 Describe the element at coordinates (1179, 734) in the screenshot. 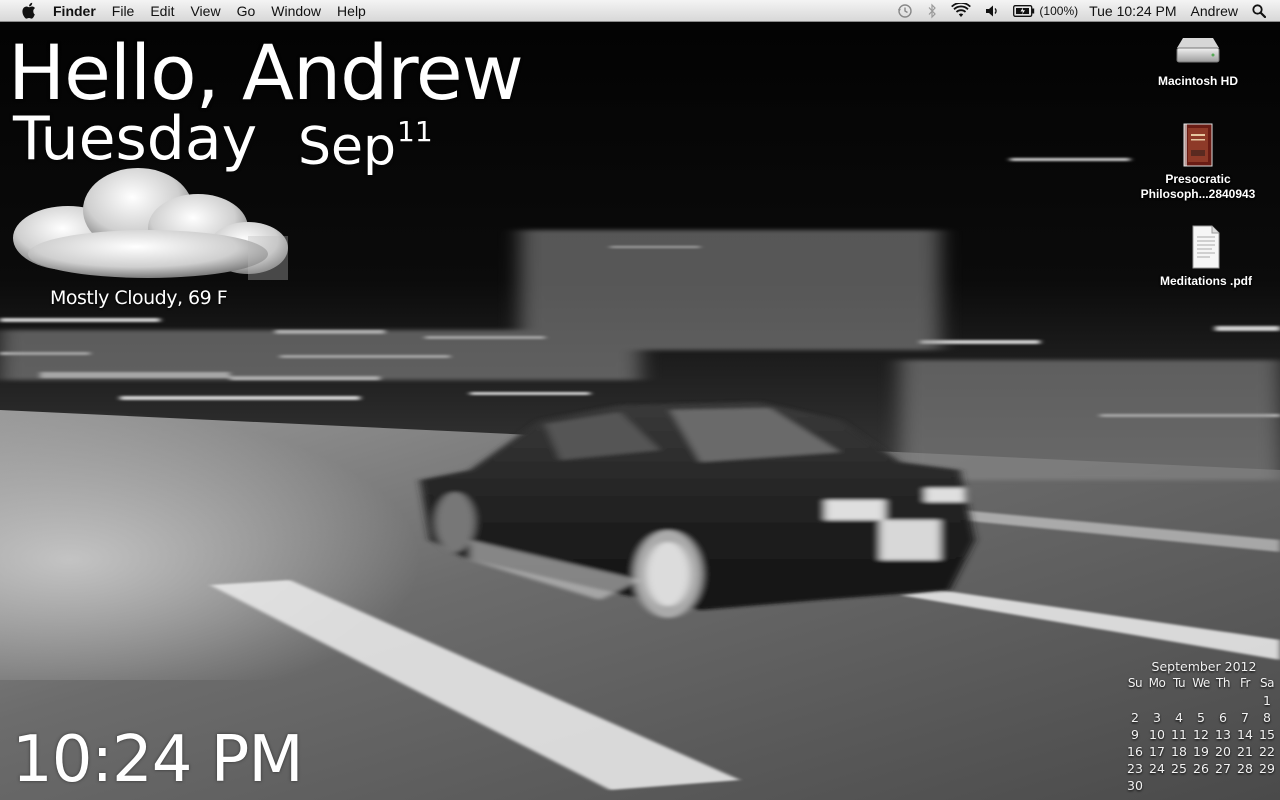

I see `calendar-day: 11` at that location.